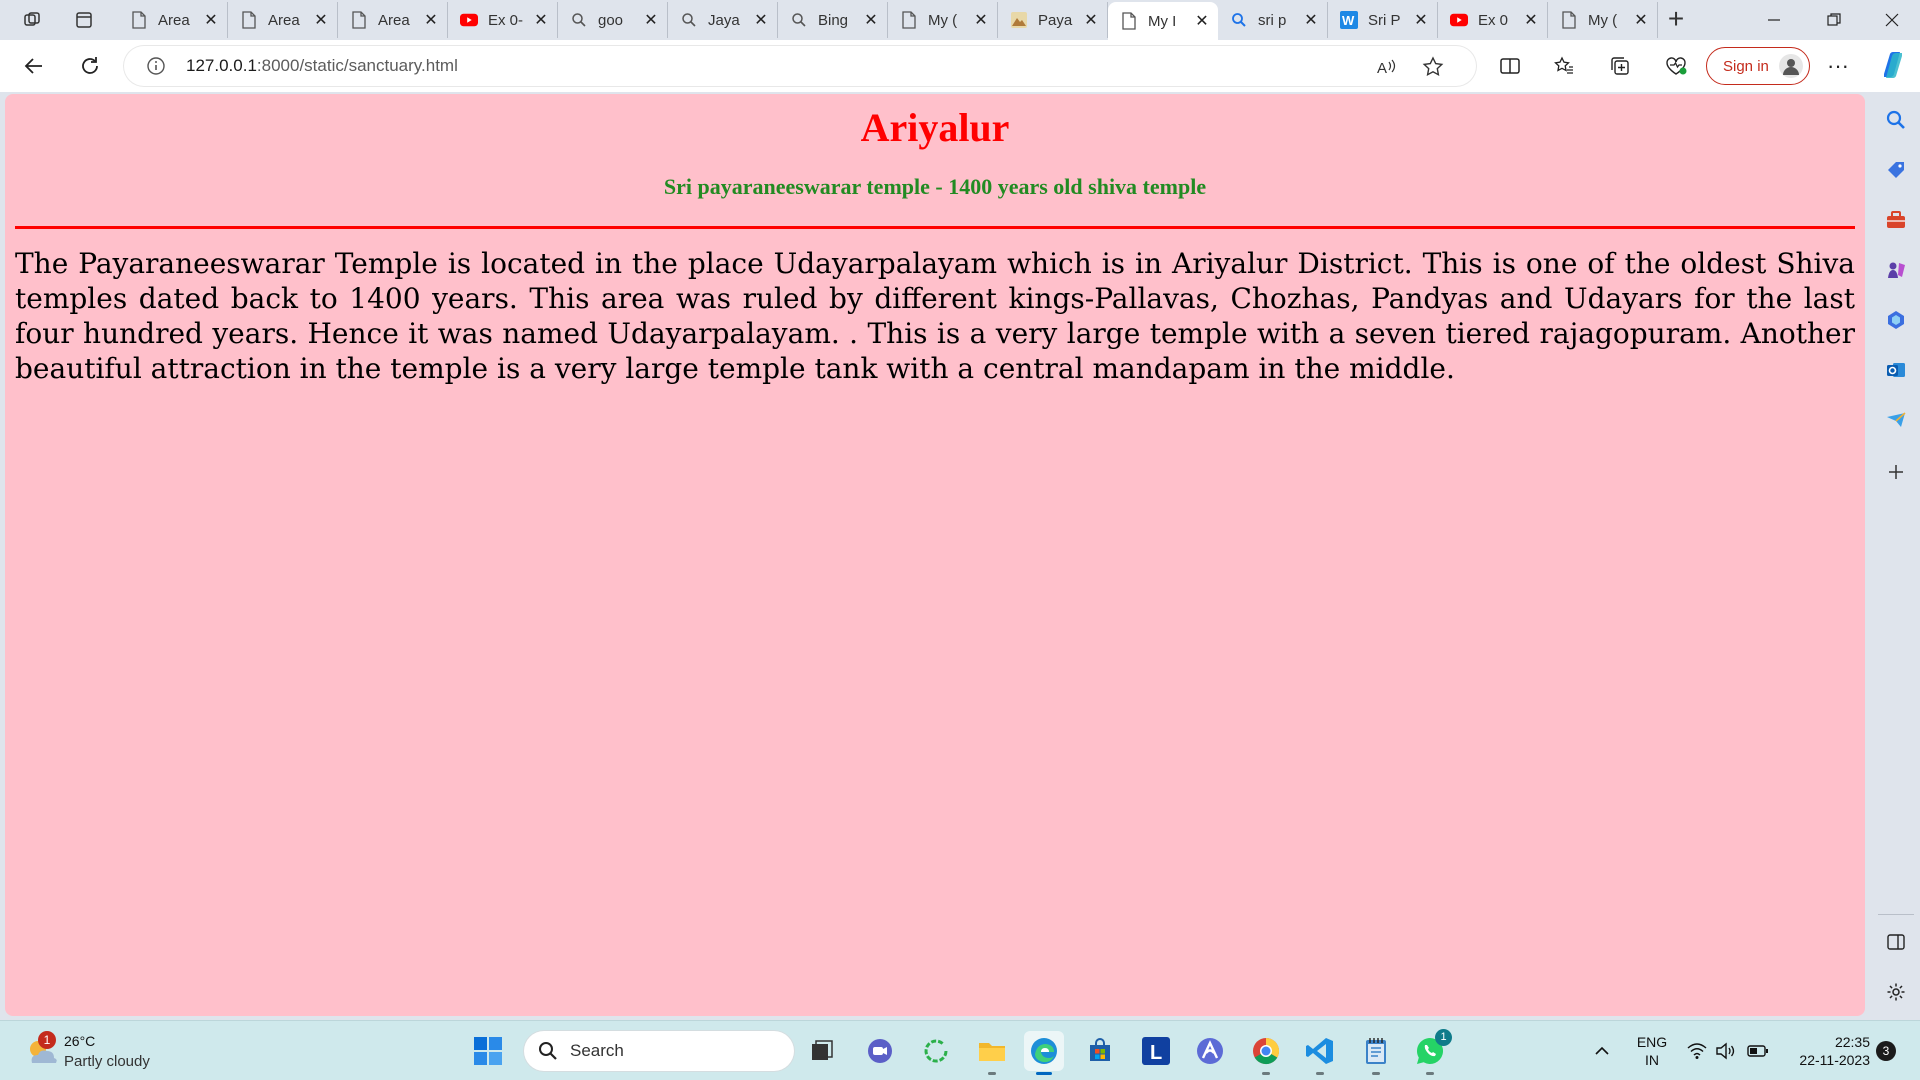  What do you see at coordinates (1349, 20) in the screenshot?
I see `wikipedia-icon: W` at bounding box center [1349, 20].